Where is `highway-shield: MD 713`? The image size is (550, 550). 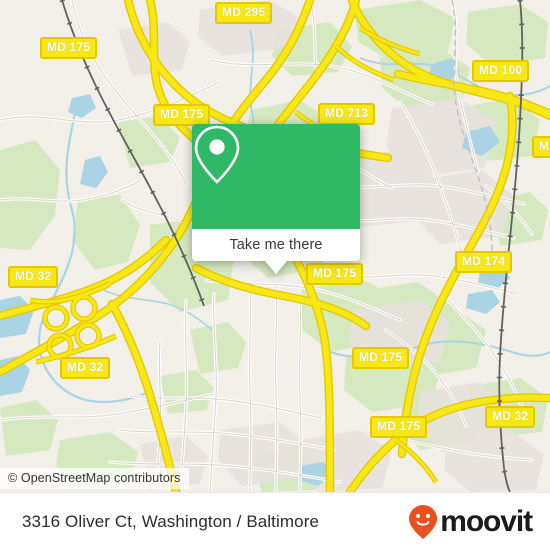 highway-shield: MD 713 is located at coordinates (347, 114).